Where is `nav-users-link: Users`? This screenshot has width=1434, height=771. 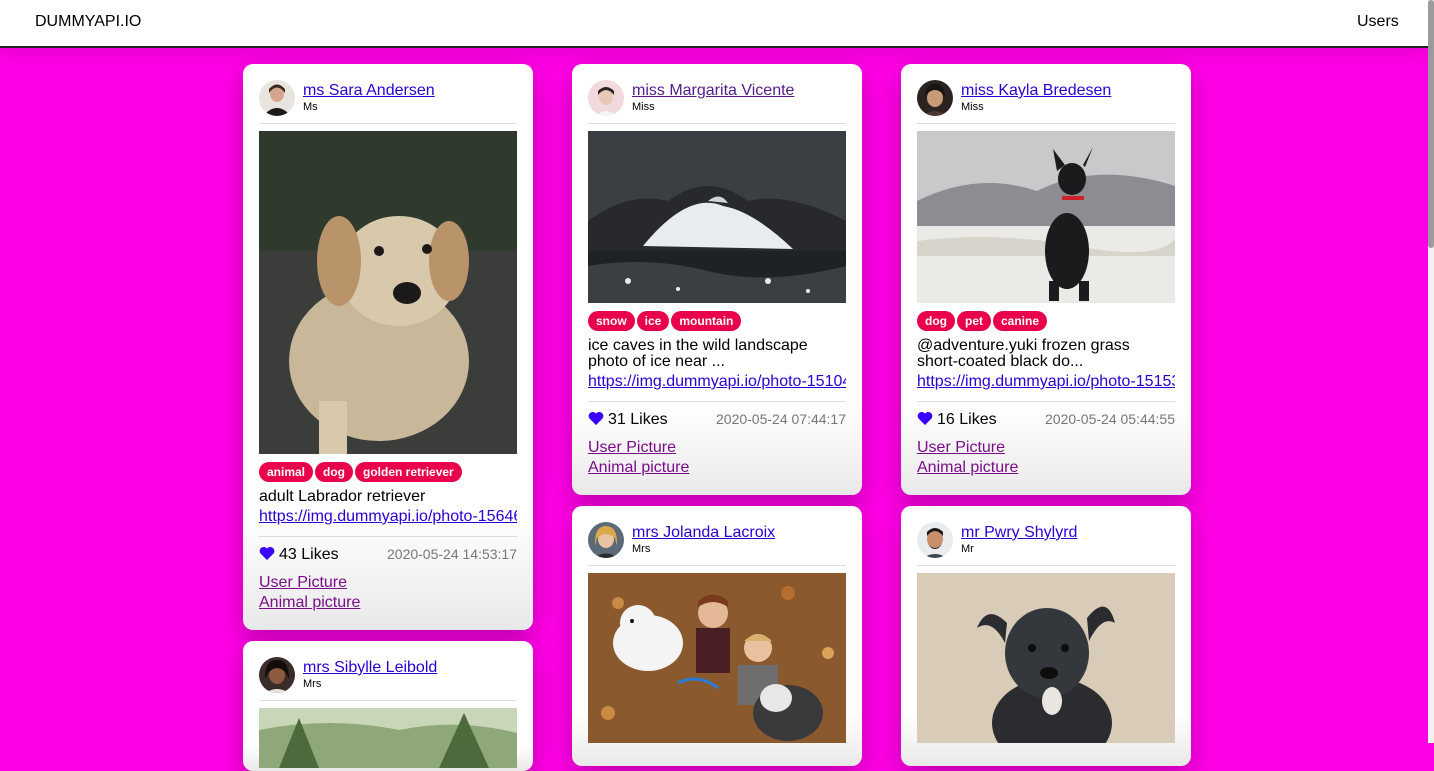 nav-users-link: Users is located at coordinates (1378, 22).